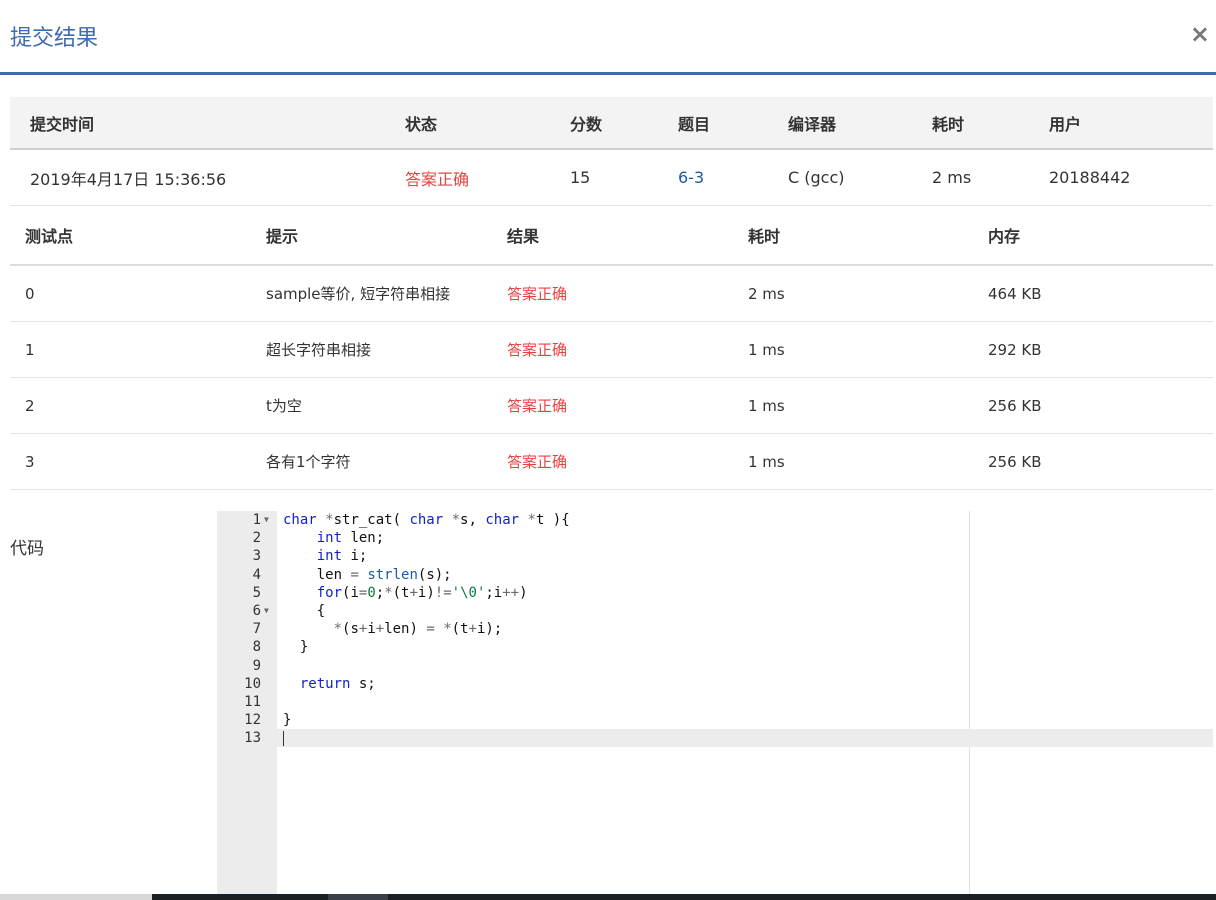 The image size is (1216, 900). What do you see at coordinates (715, 647) in the screenshot?
I see `code-line: 8 }` at bounding box center [715, 647].